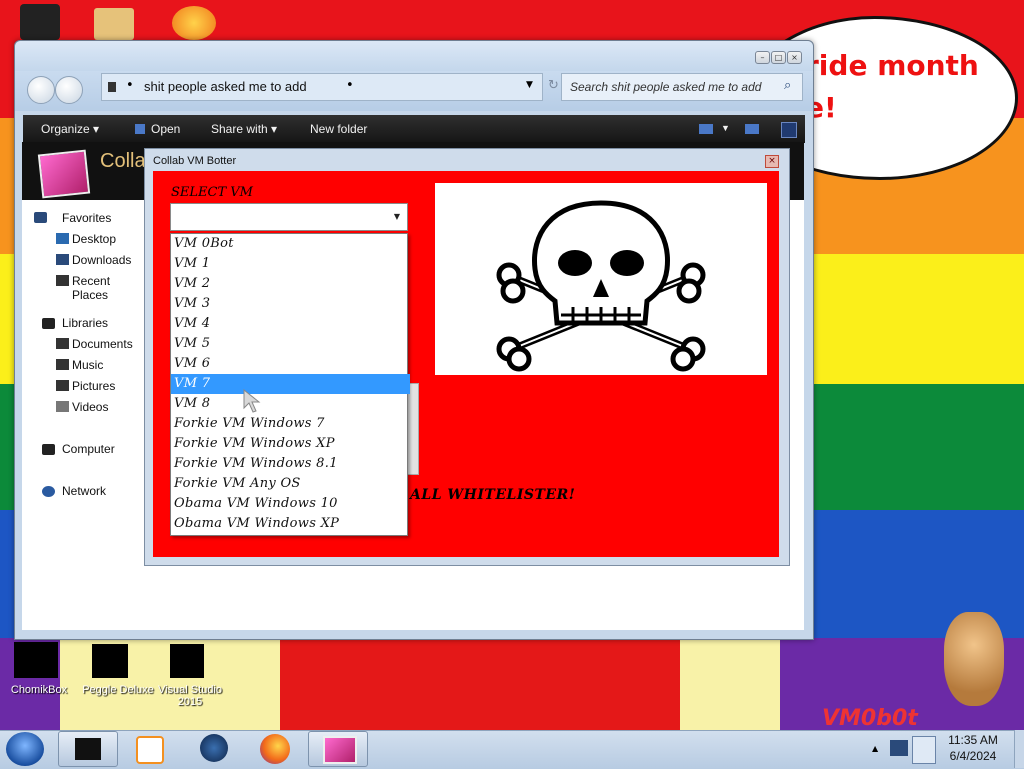  I want to click on vm-select-combobox: ▼, so click(289, 217).